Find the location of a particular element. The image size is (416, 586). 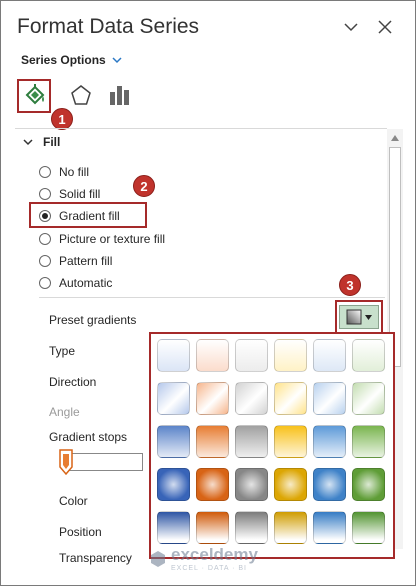

scroll-up-arrow-icon is located at coordinates (395, 138).